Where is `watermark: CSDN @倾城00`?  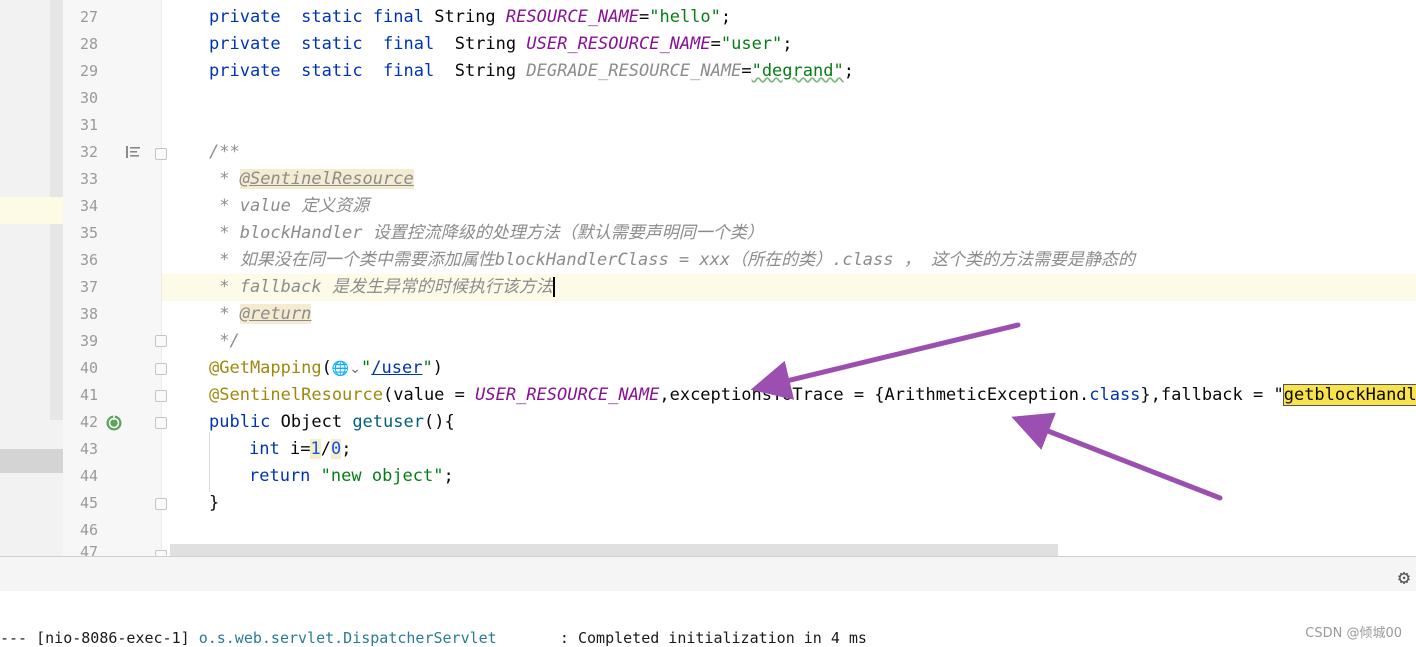
watermark: CSDN @倾城00 is located at coordinates (1353, 633).